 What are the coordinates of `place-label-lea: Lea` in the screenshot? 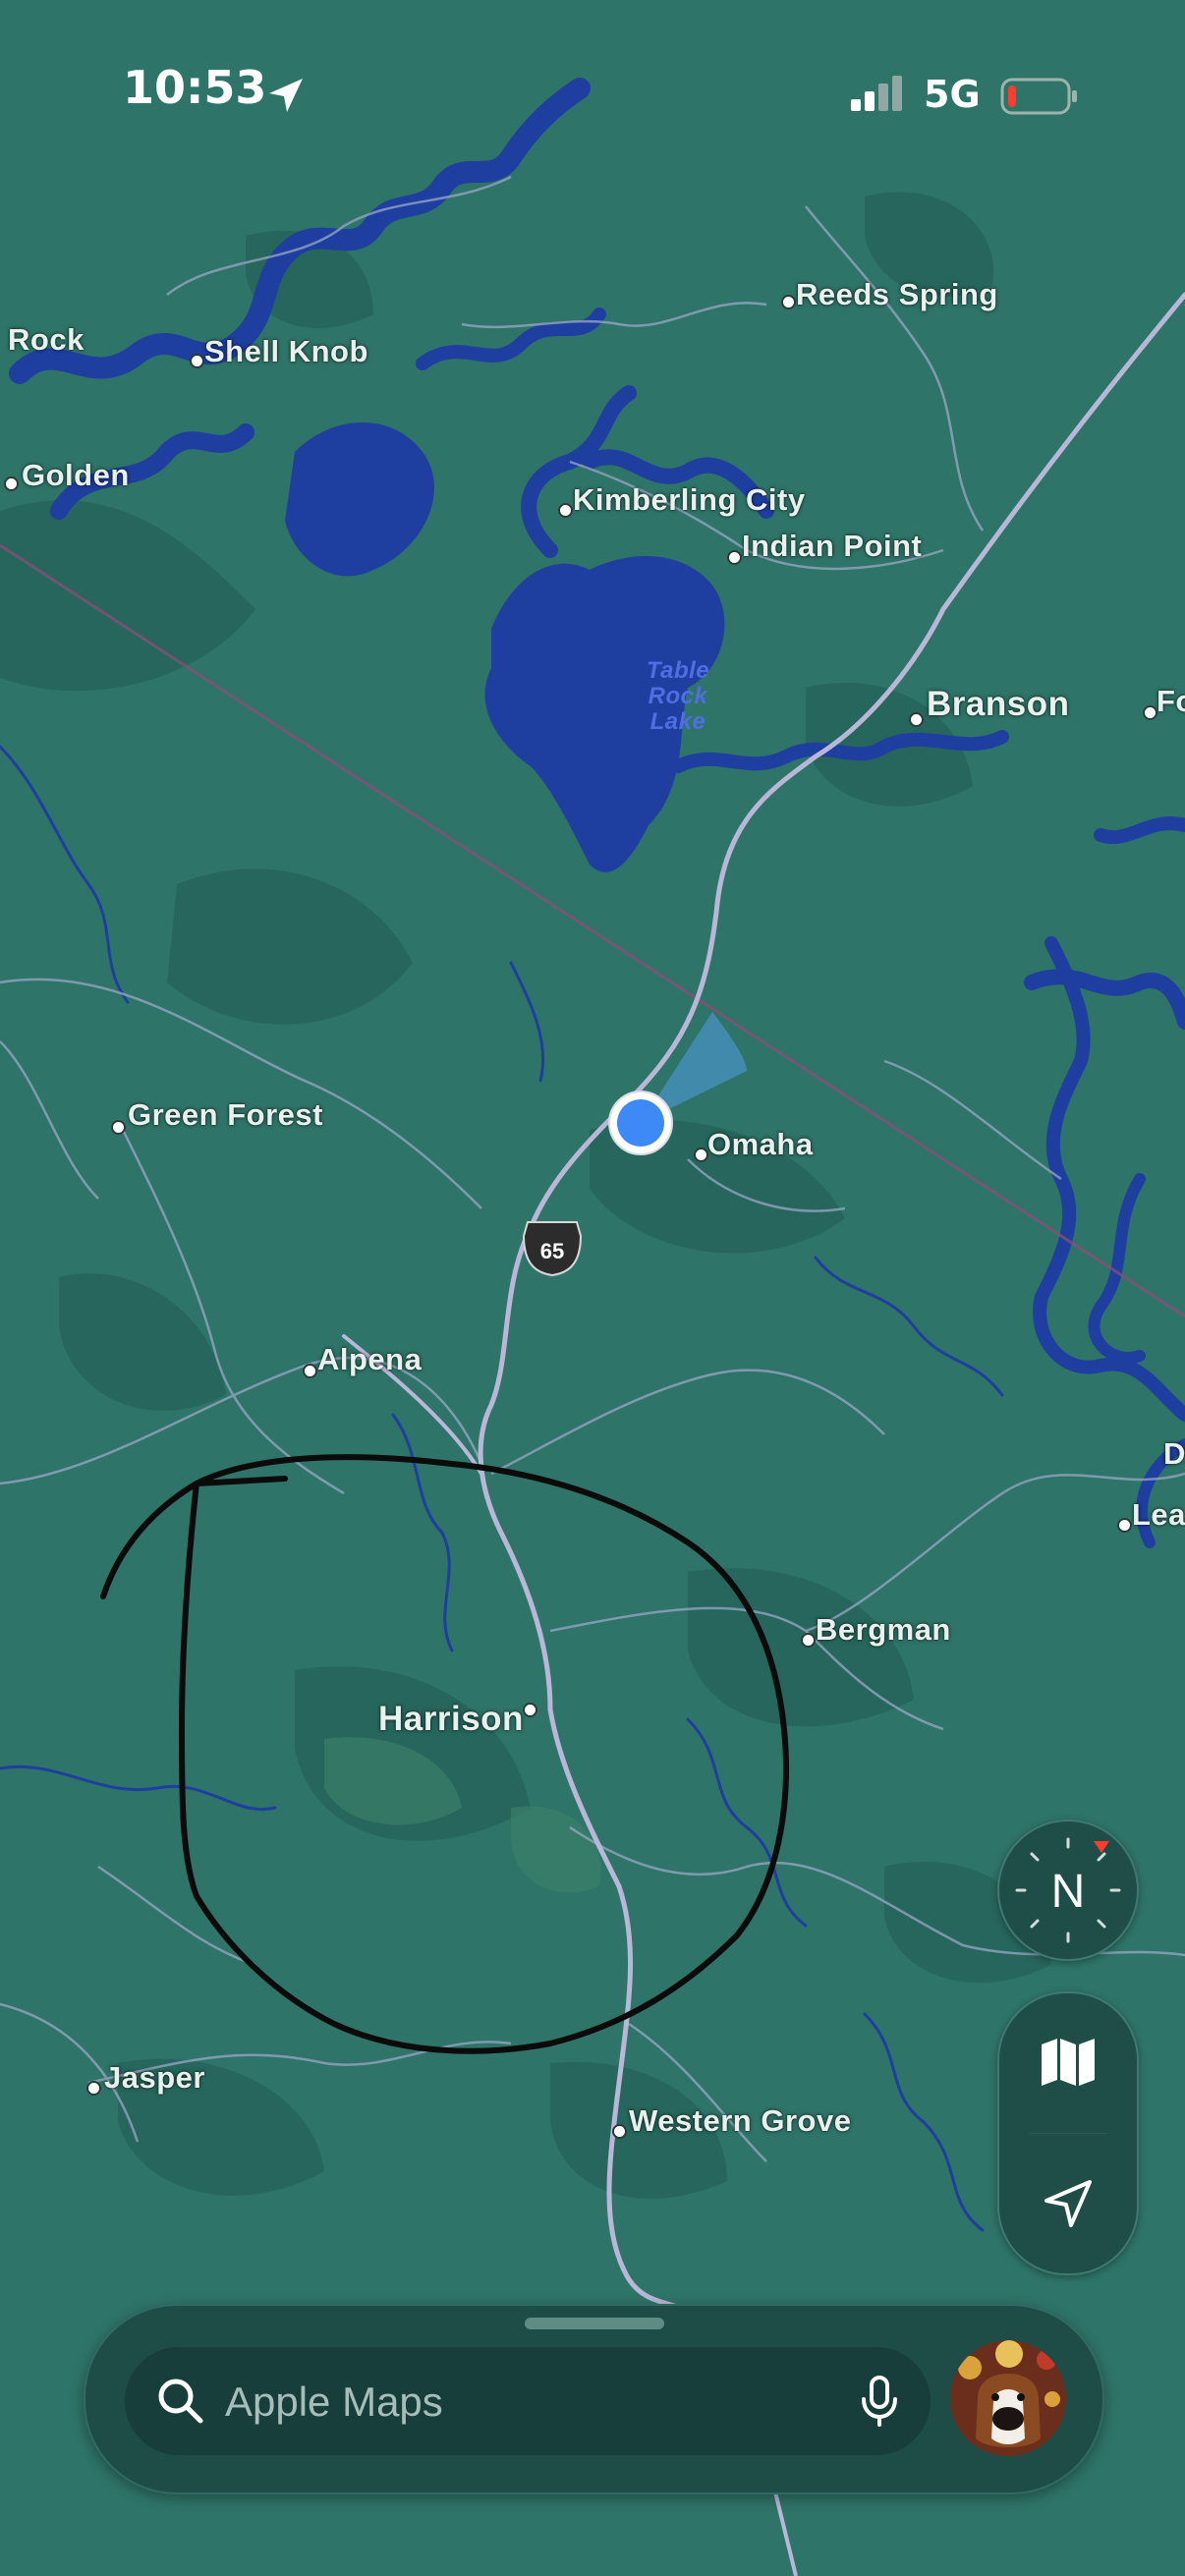 It's located at (1158, 1514).